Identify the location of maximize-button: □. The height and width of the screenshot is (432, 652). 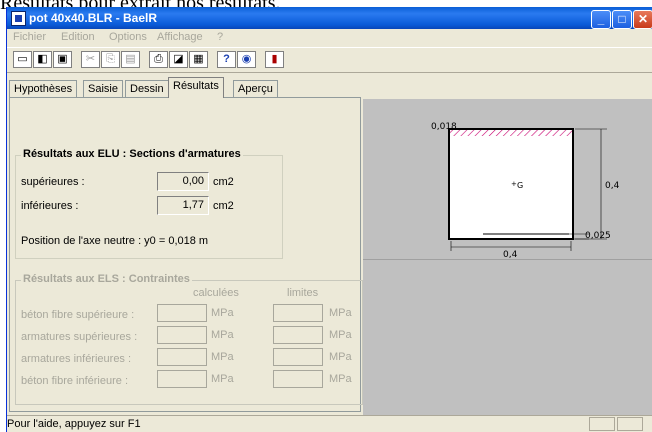
(622, 19).